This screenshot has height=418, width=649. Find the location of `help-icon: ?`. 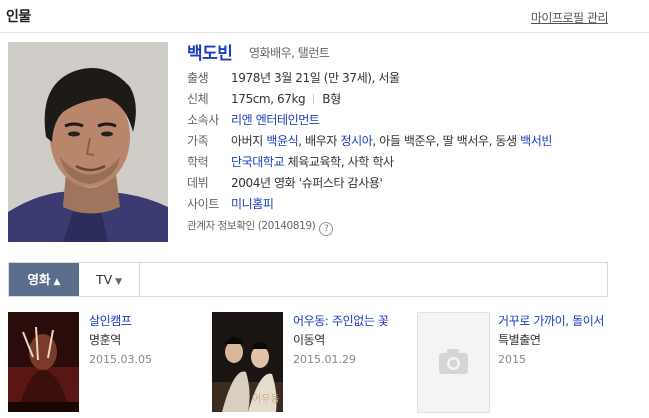

help-icon: ? is located at coordinates (326, 229).